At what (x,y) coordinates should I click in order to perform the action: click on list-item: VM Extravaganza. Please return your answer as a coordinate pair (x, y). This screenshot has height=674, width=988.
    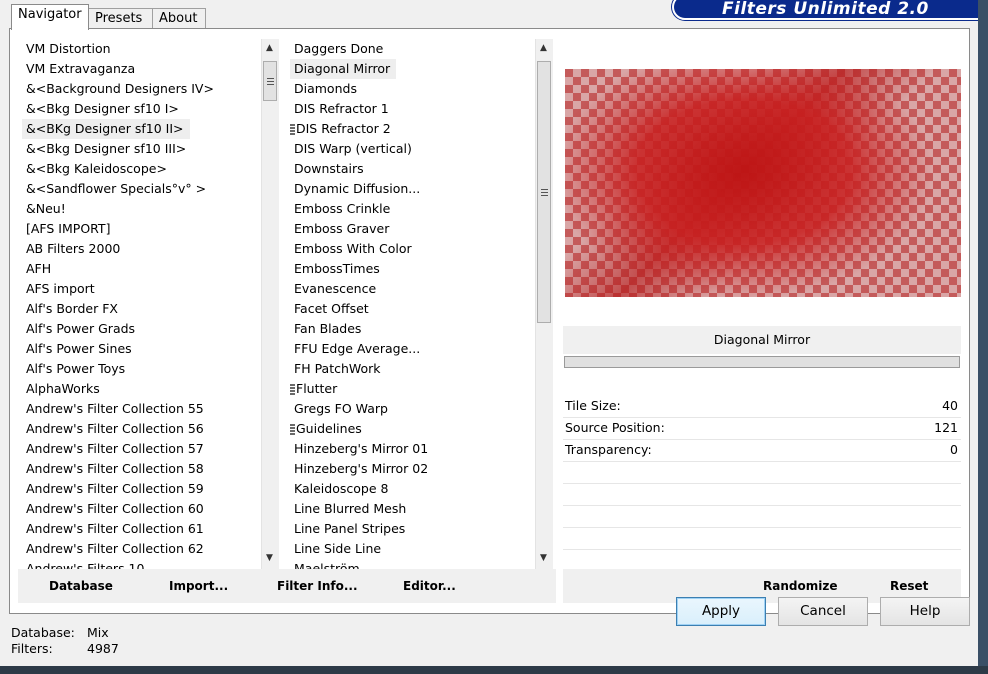
    Looking at the image, I should click on (140, 69).